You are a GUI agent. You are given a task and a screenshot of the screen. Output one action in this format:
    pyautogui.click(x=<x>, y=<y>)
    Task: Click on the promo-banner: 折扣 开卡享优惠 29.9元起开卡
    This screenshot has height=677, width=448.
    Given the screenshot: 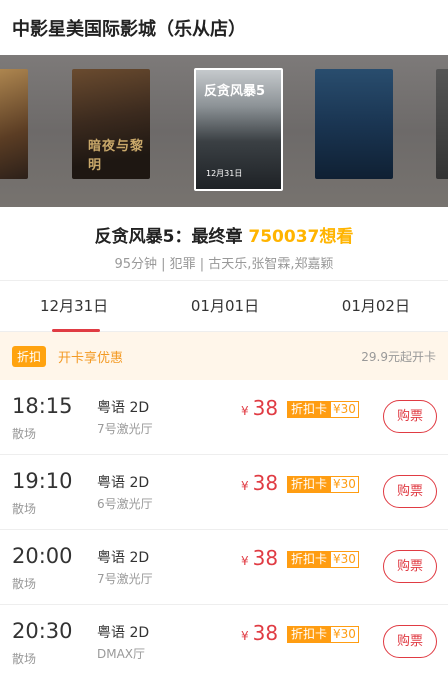 What is the action you would take?
    pyautogui.click(x=224, y=356)
    